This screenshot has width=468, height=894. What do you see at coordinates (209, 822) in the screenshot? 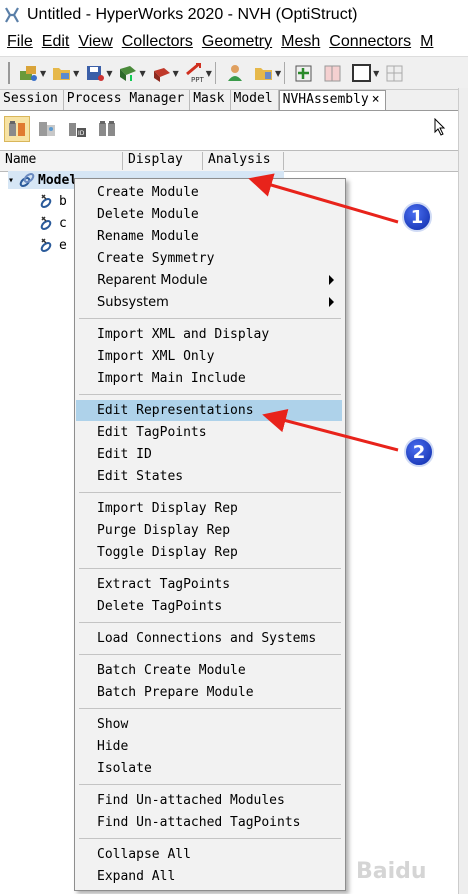
I see `menu-item-find-unattached-tagpoints: Find Un-attached TagPoints` at bounding box center [209, 822].